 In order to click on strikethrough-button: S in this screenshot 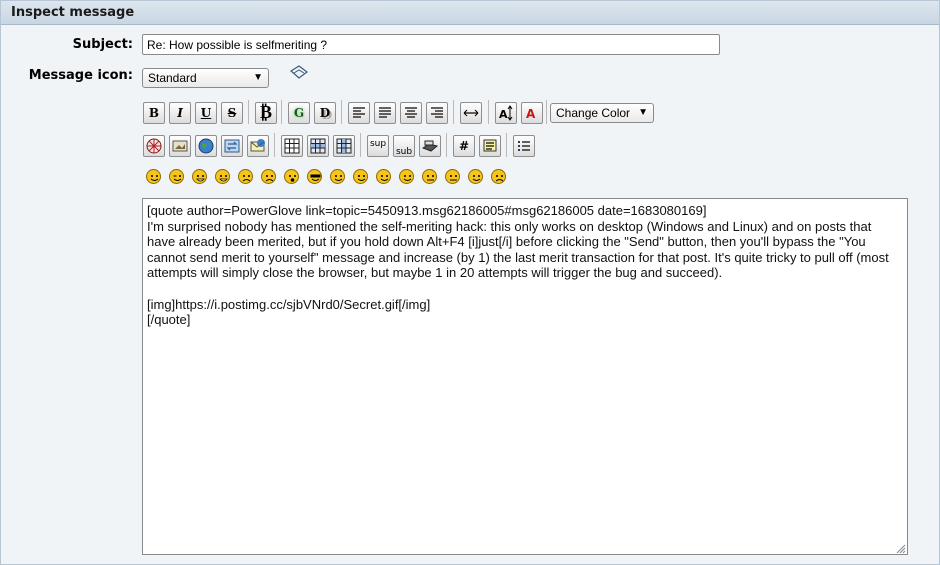, I will do `click(232, 113)`.